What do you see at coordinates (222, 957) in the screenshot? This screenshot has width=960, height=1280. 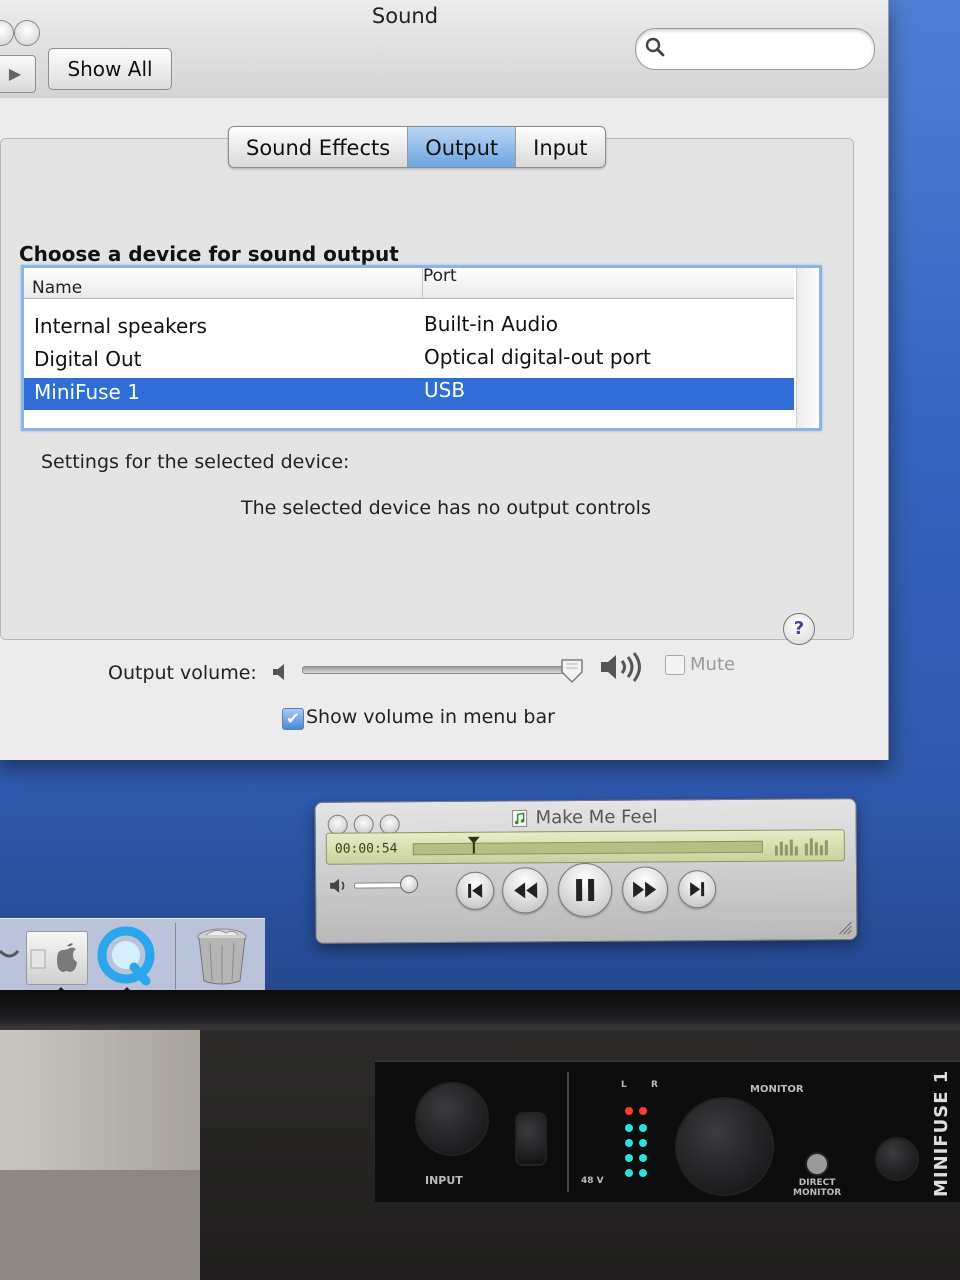 I see `trash-icon` at bounding box center [222, 957].